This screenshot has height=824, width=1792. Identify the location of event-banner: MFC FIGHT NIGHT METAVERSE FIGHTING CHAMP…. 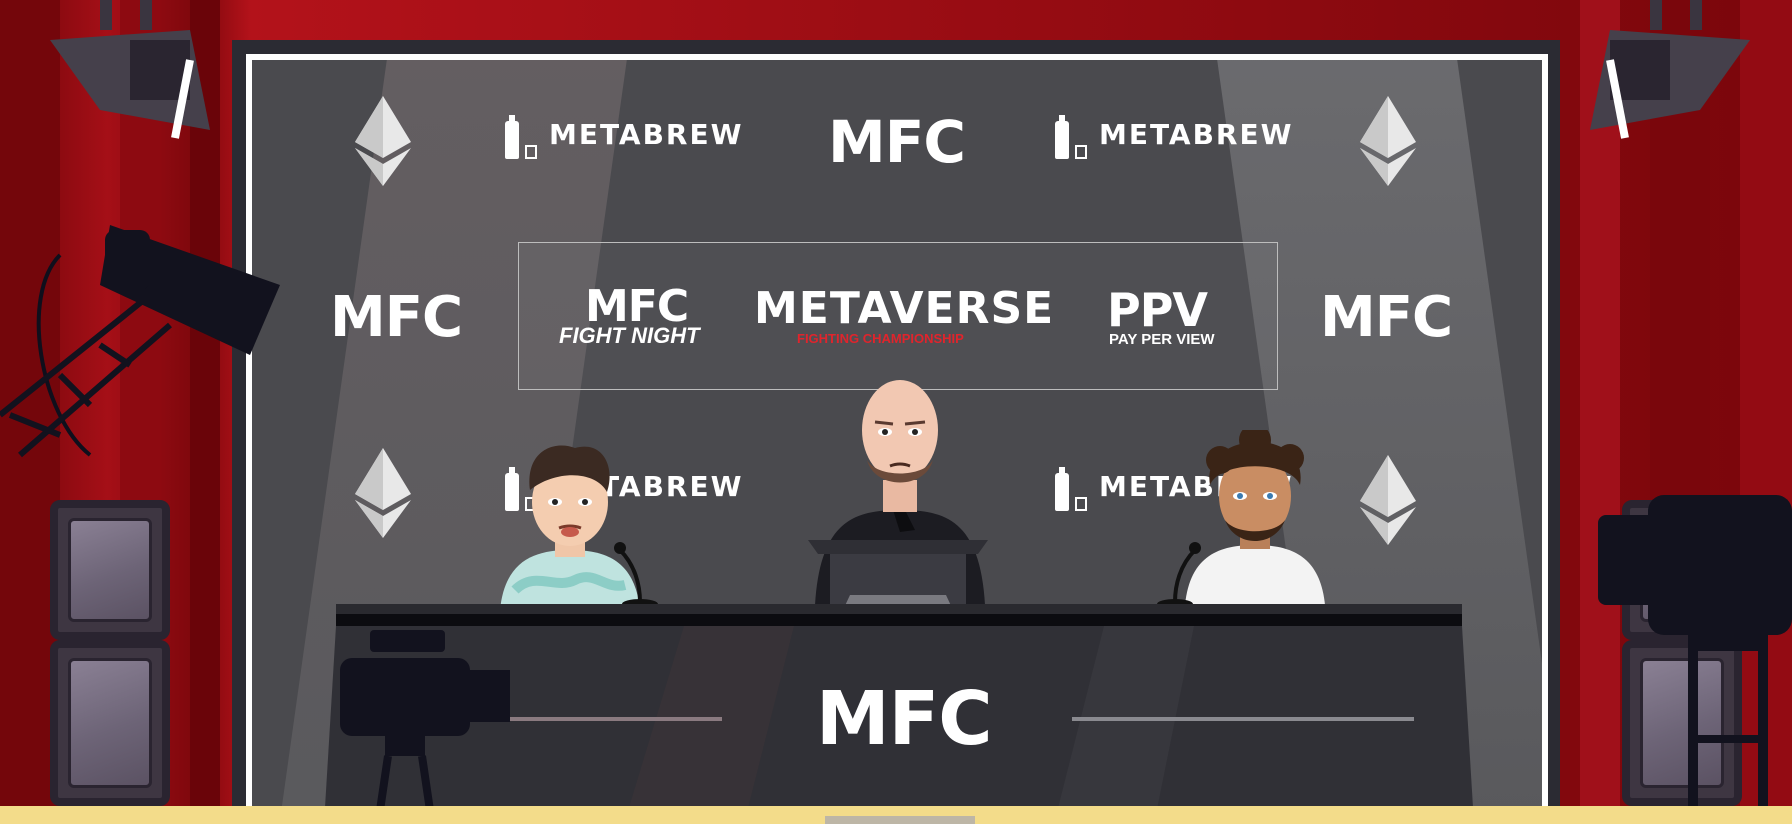
(898, 316).